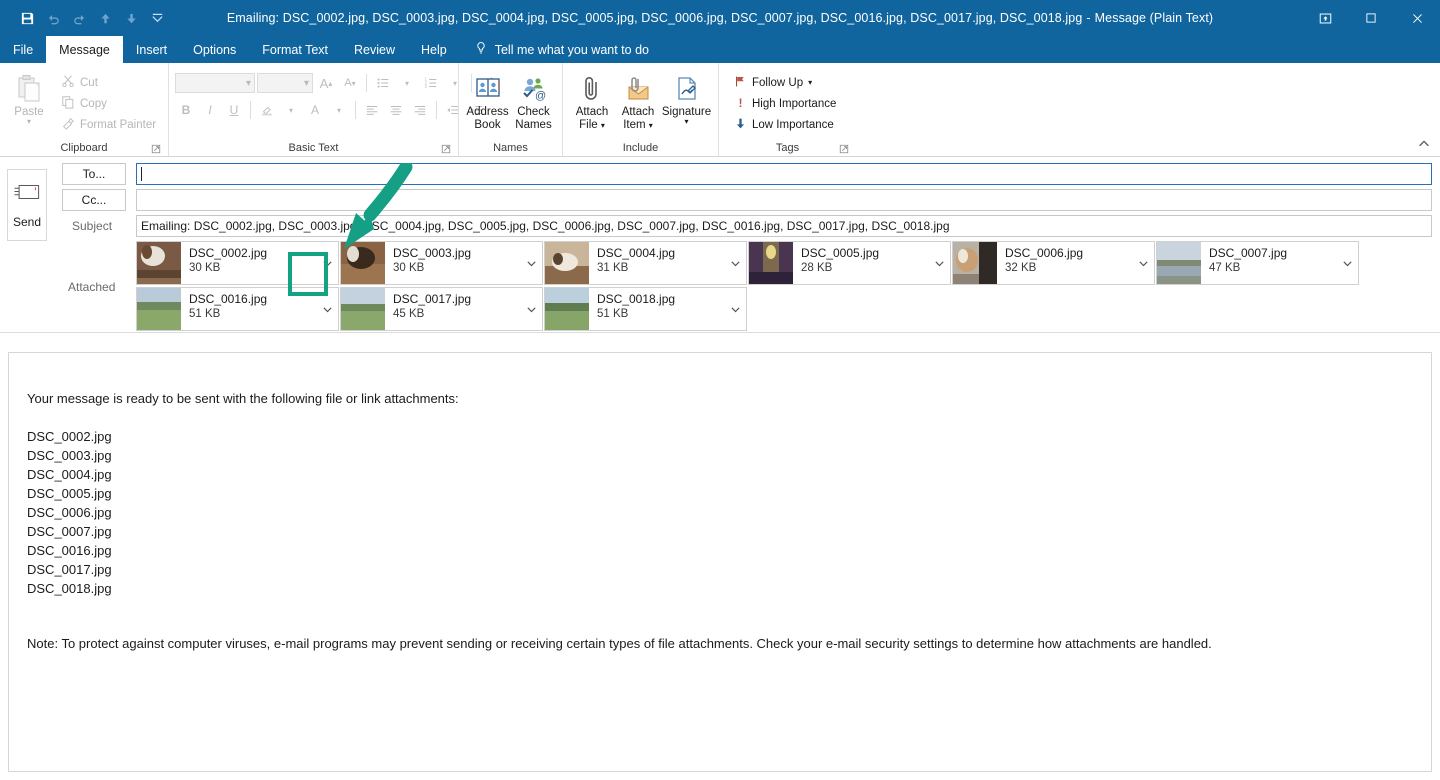 This screenshot has width=1440, height=780. What do you see at coordinates (407, 83) in the screenshot?
I see `bullets-dropdown: ▾` at bounding box center [407, 83].